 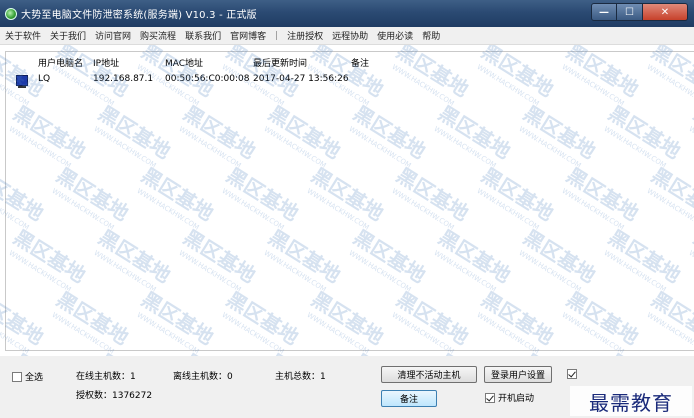 I want to click on menu-remote-assist: 远程协助, so click(x=350, y=35).